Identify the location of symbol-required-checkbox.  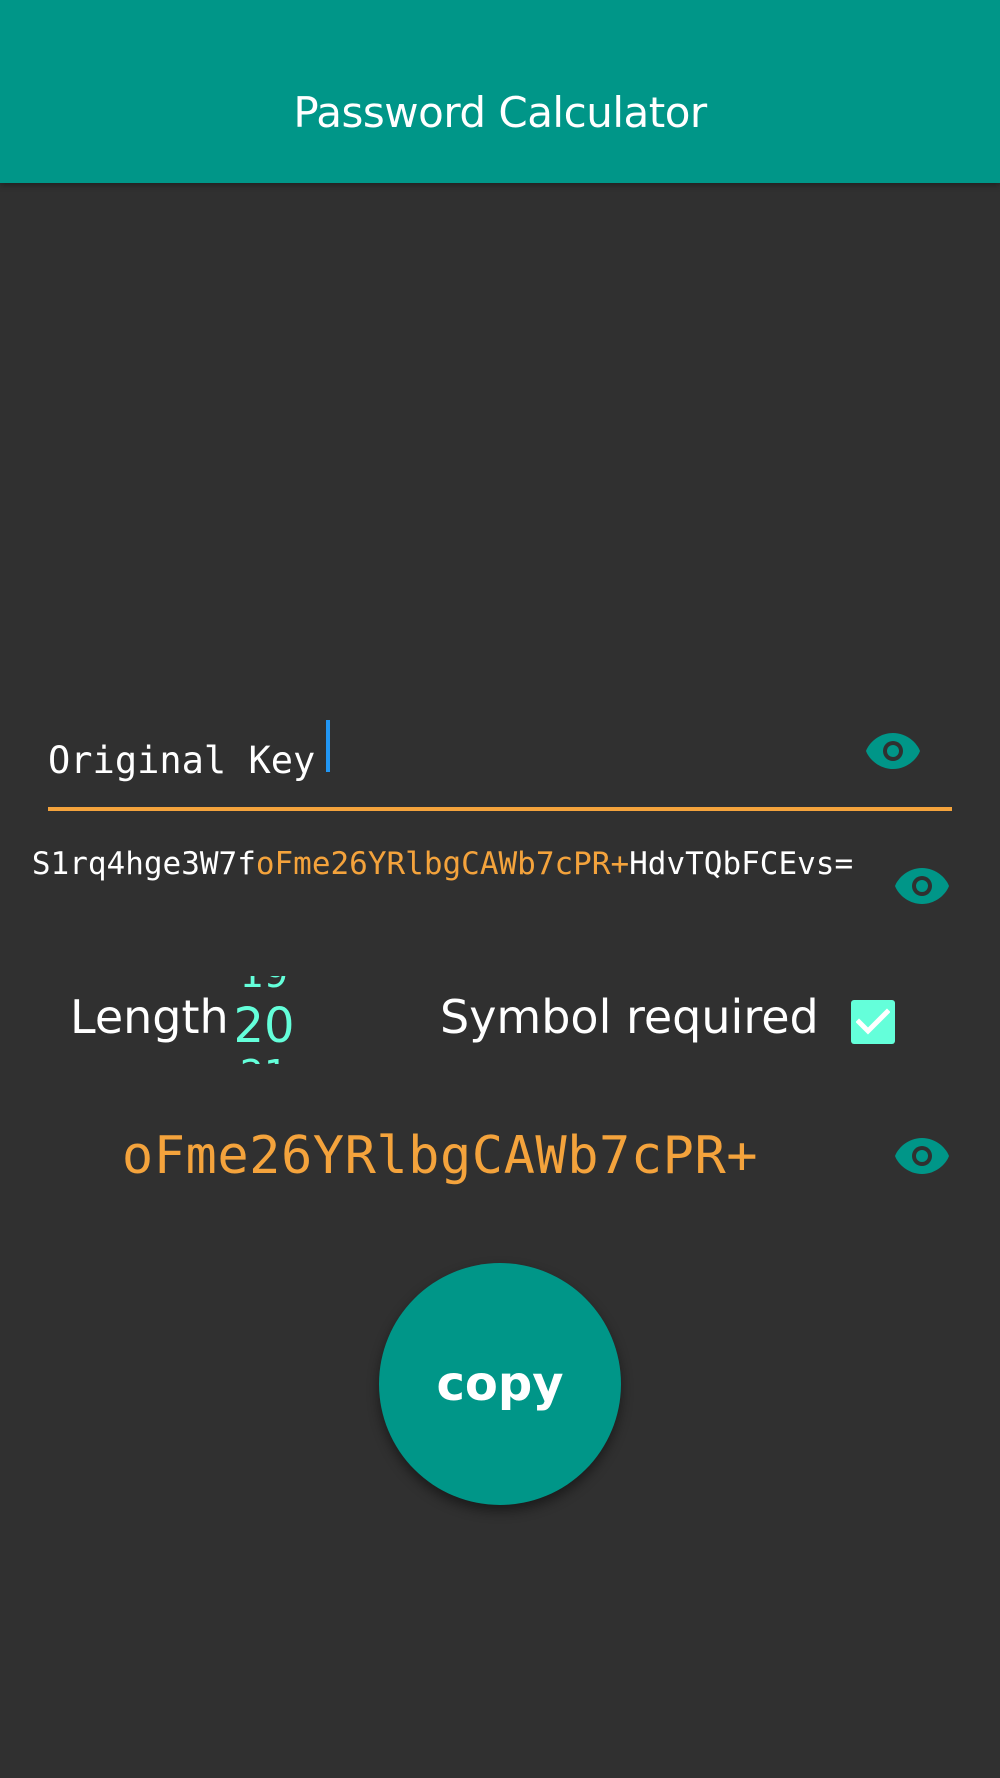
(873, 1022).